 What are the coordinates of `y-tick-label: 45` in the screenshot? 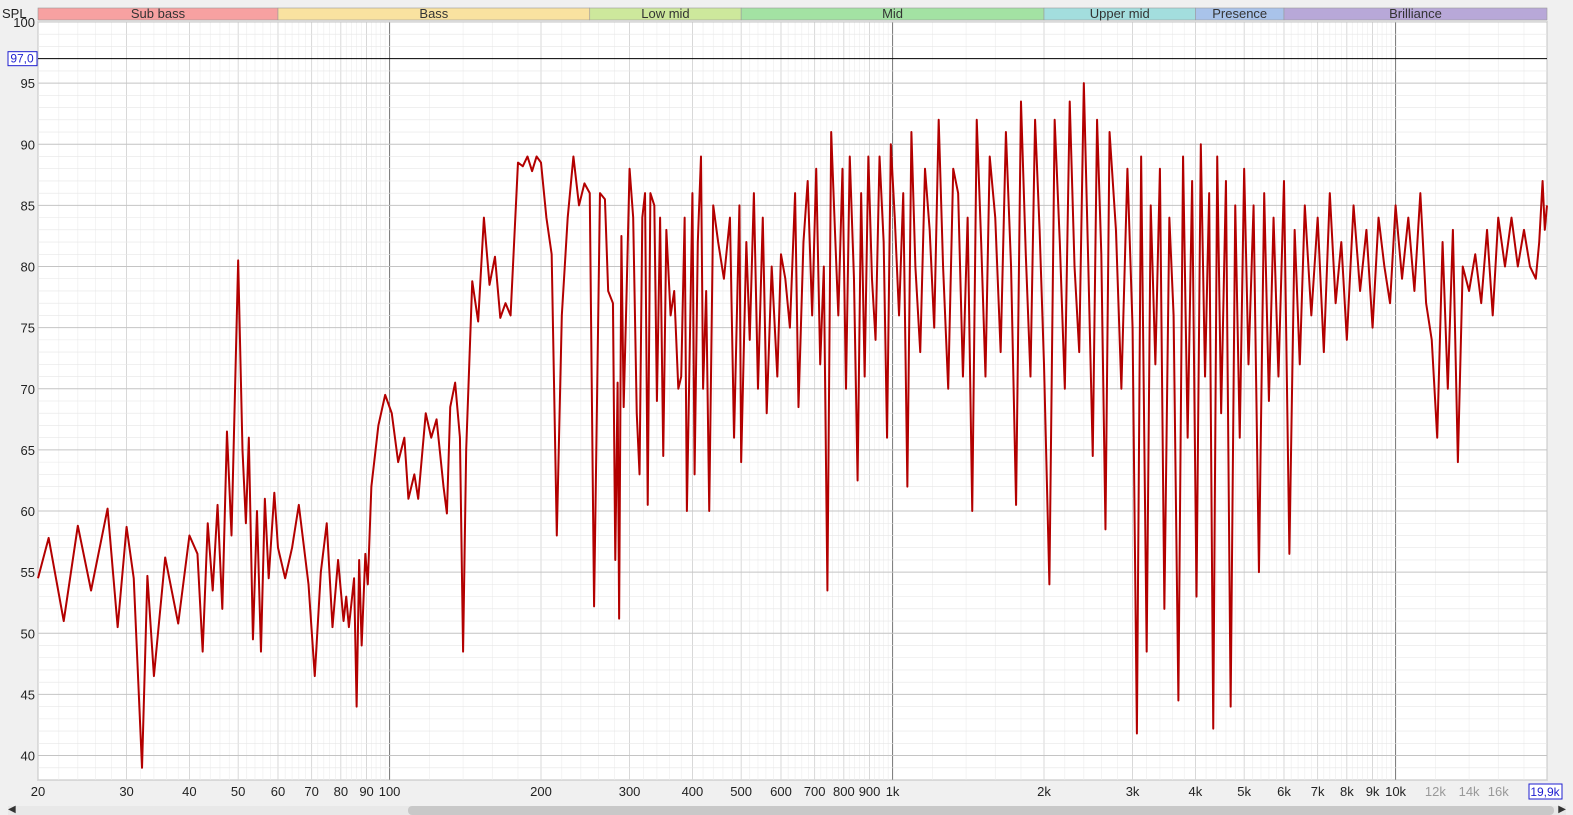 It's located at (28, 694).